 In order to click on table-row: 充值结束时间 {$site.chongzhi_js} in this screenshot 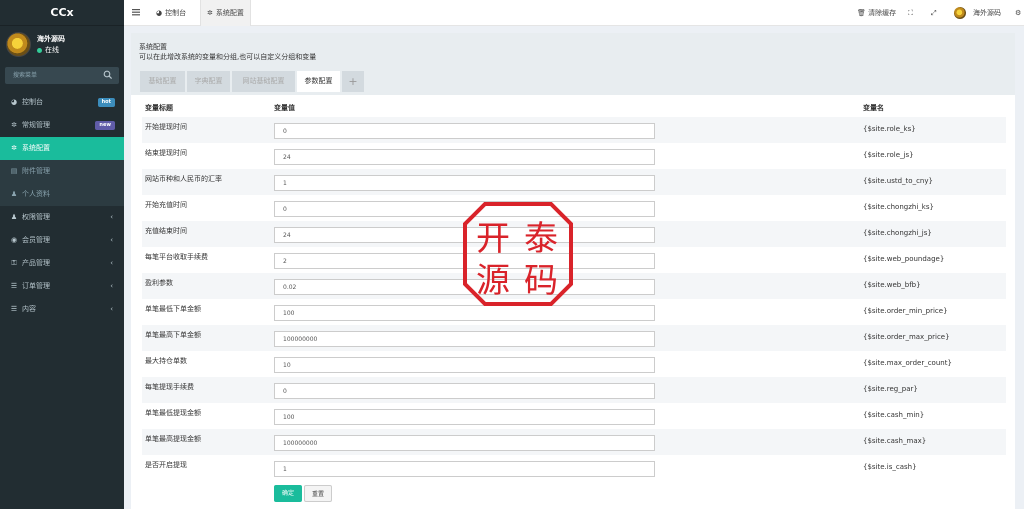, I will do `click(574, 234)`.